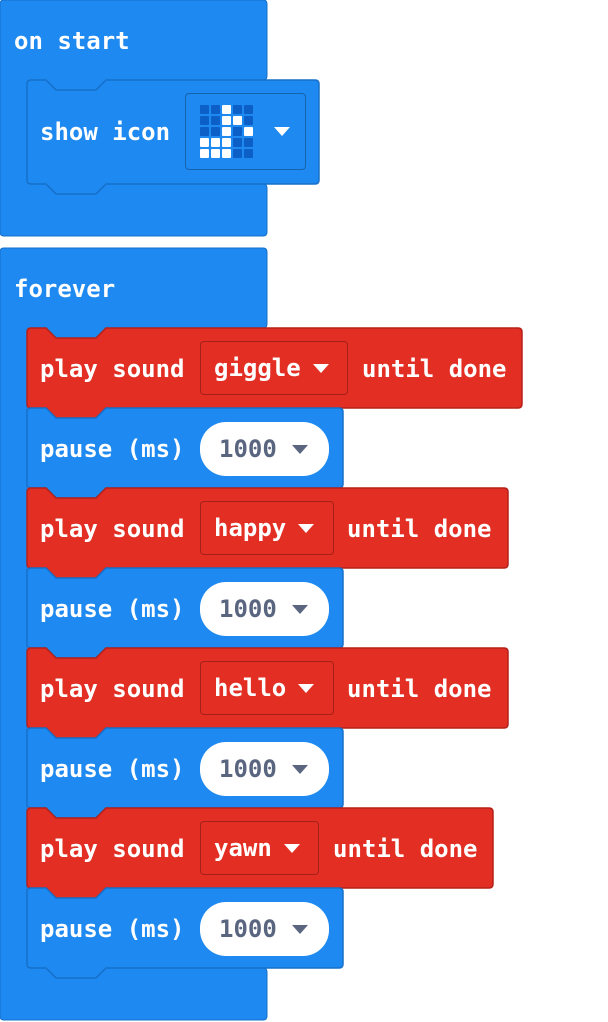 This screenshot has height=1022, width=608. What do you see at coordinates (250, 528) in the screenshot?
I see `sound-dropdown-value: happy` at bounding box center [250, 528].